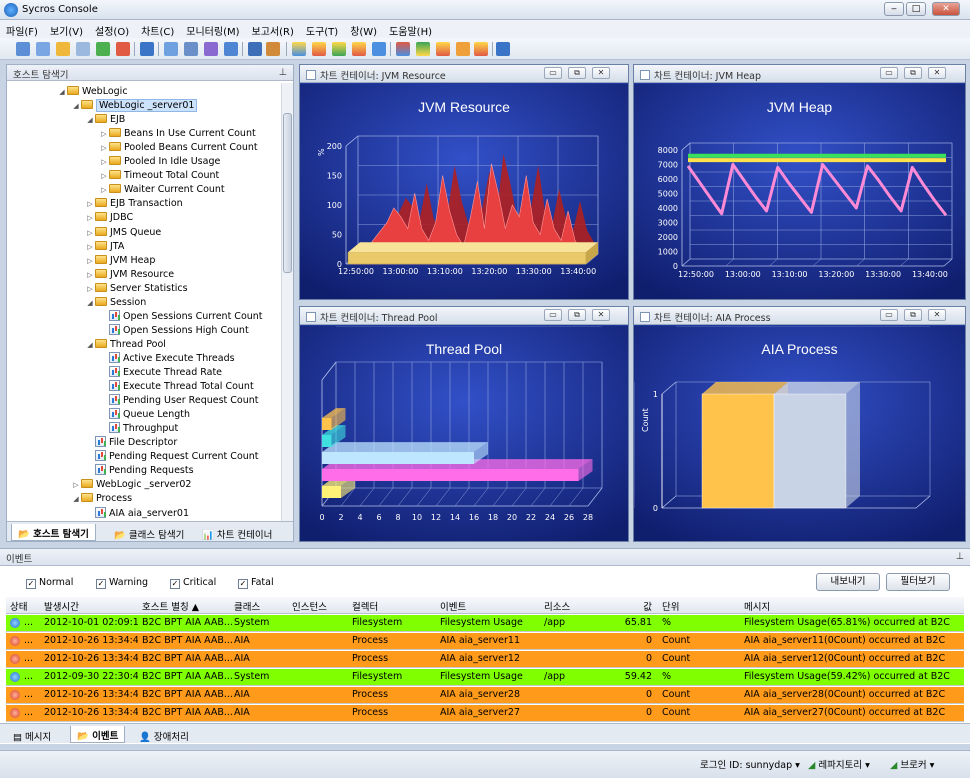  Describe the element at coordinates (463, 49) in the screenshot. I see `pie-chart-icon` at that location.